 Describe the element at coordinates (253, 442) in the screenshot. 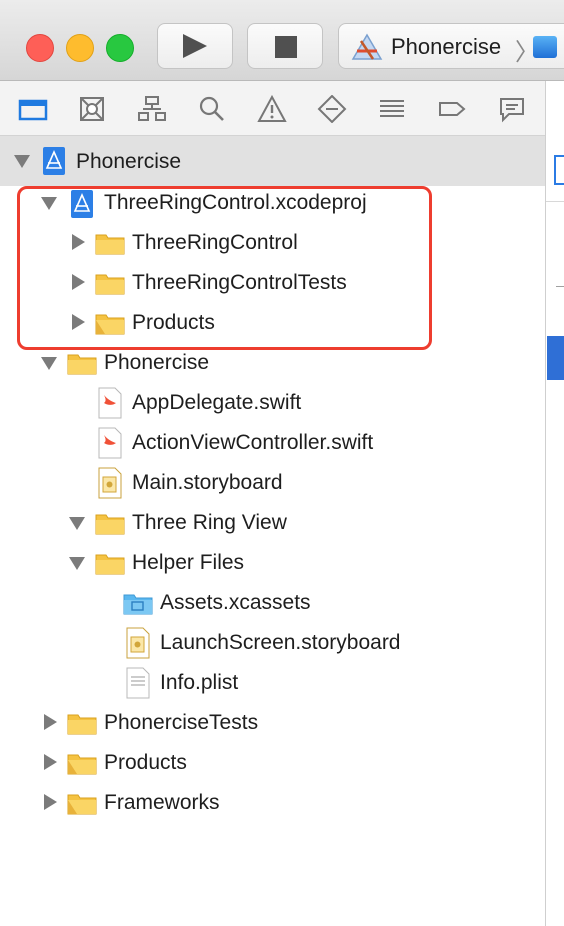

I see `tree-item-label: ActionViewController.swift` at that location.